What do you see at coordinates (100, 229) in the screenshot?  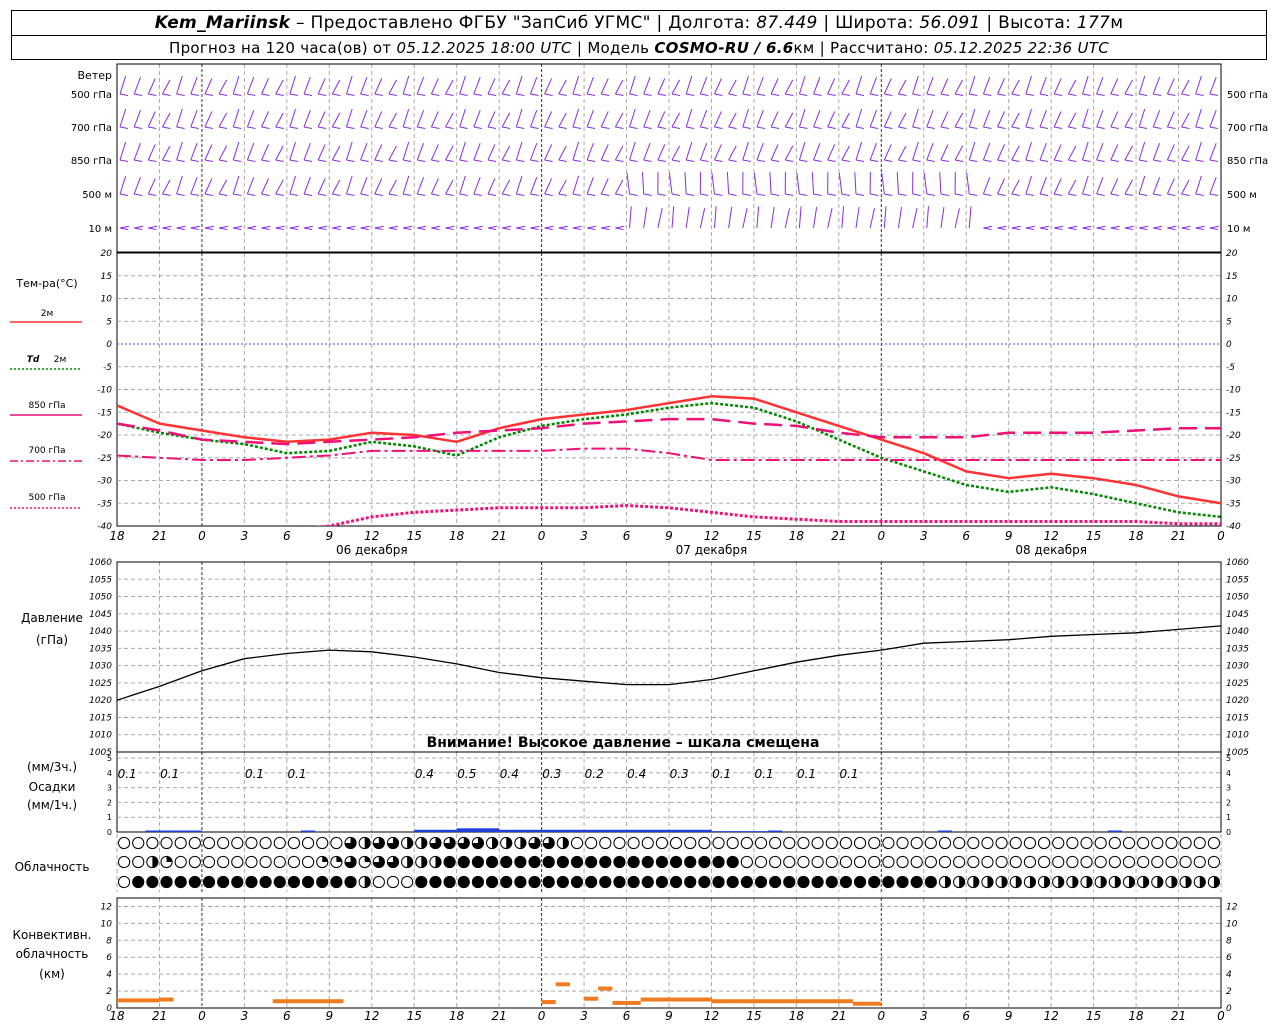 I see `wind-level-left: 10 м` at bounding box center [100, 229].